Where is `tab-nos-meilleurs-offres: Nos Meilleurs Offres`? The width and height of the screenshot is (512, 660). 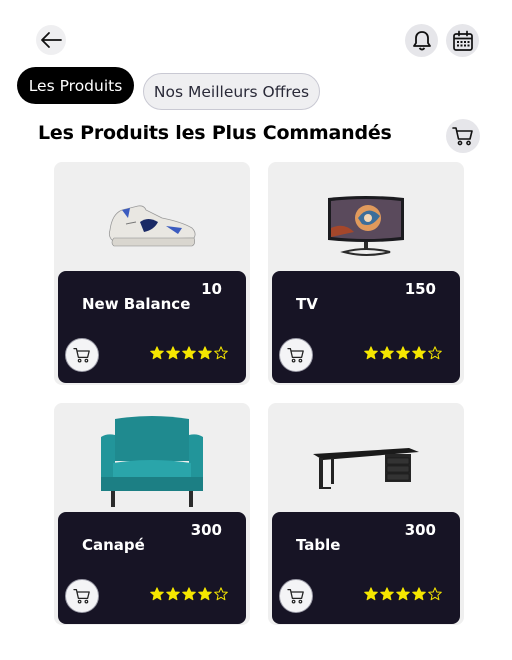
tab-nos-meilleurs-offres: Nos Meilleurs Offres is located at coordinates (231, 91).